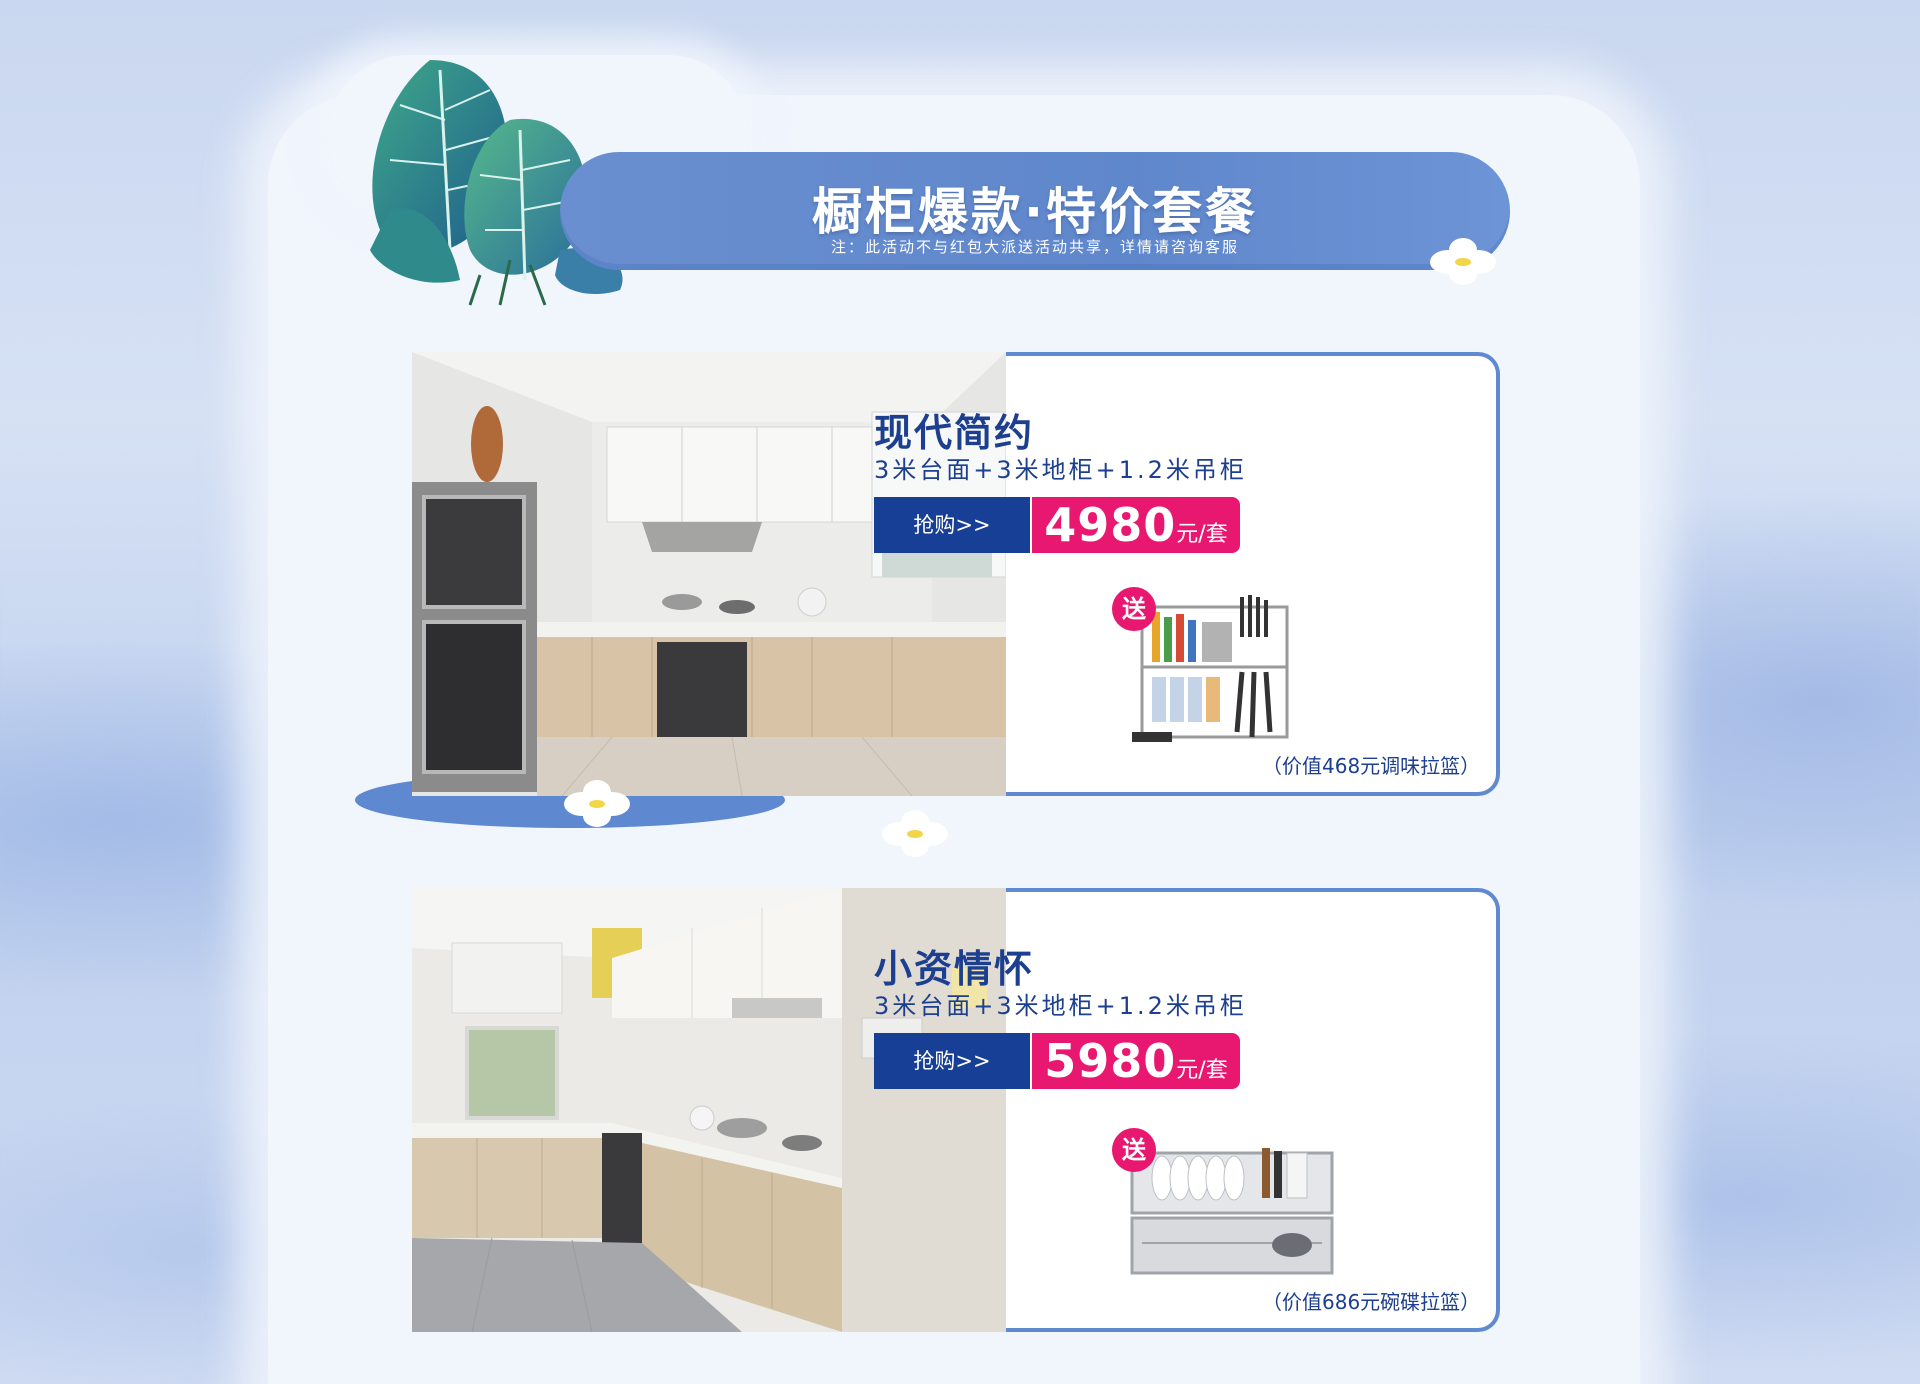 The image size is (1920, 1384). What do you see at coordinates (1110, 525) in the screenshot?
I see `price-value: 4980` at bounding box center [1110, 525].